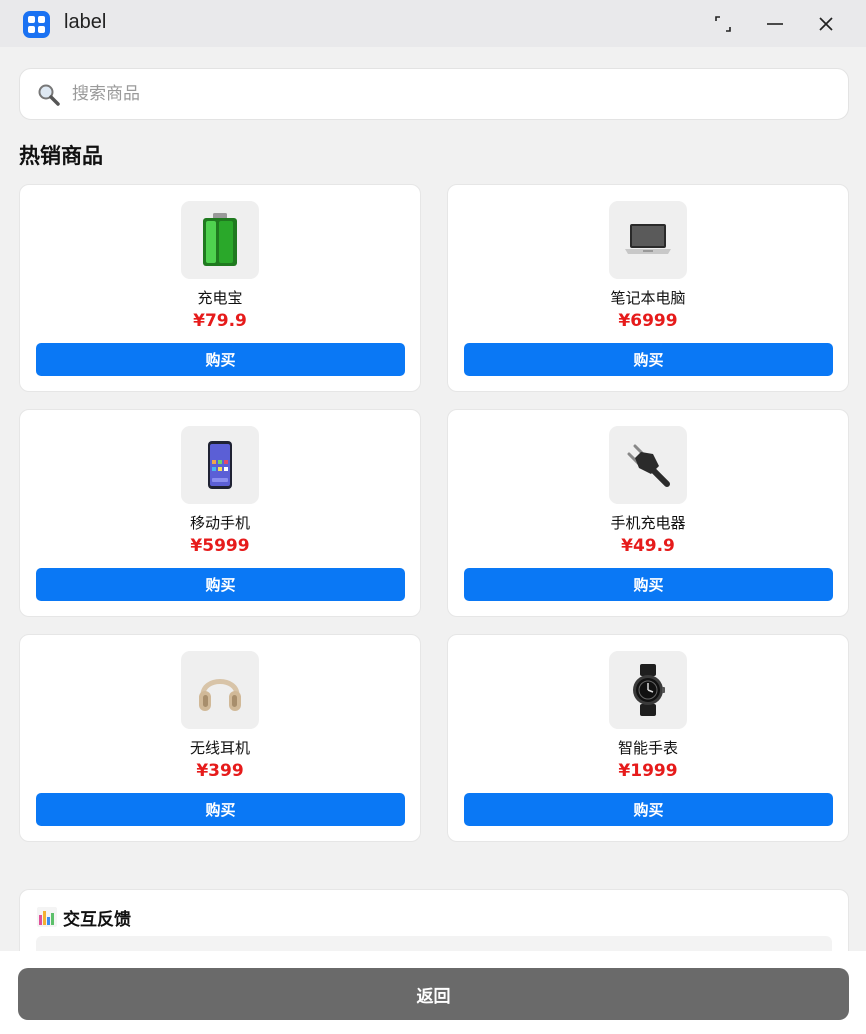 Image resolution: width=866 pixels, height=1034 pixels. What do you see at coordinates (647, 748) in the screenshot?
I see `product-name: 智能手表` at bounding box center [647, 748].